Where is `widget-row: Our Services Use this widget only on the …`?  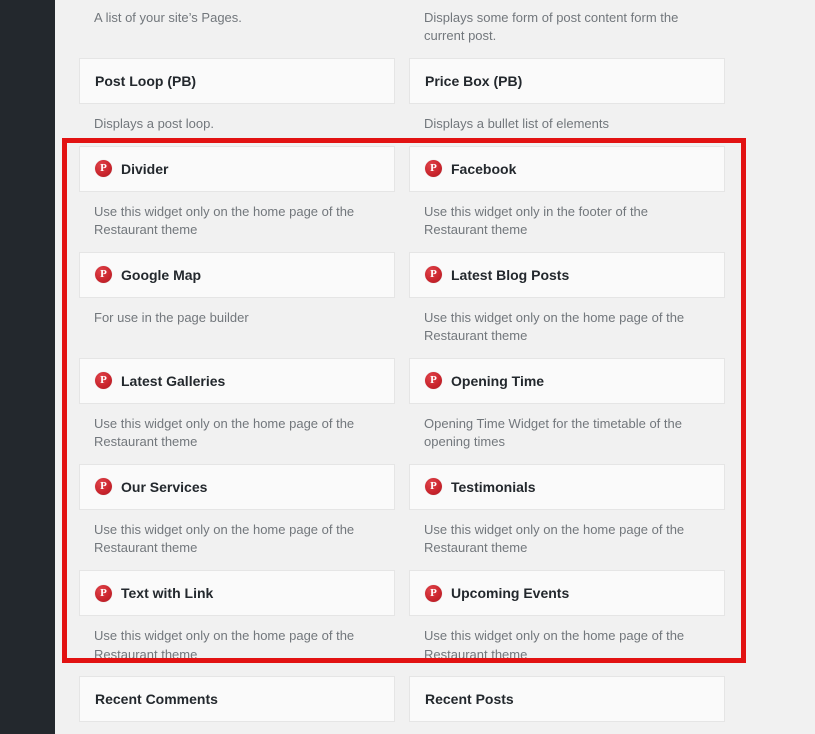 widget-row: Our Services Use this widget only on the … is located at coordinates (414, 516).